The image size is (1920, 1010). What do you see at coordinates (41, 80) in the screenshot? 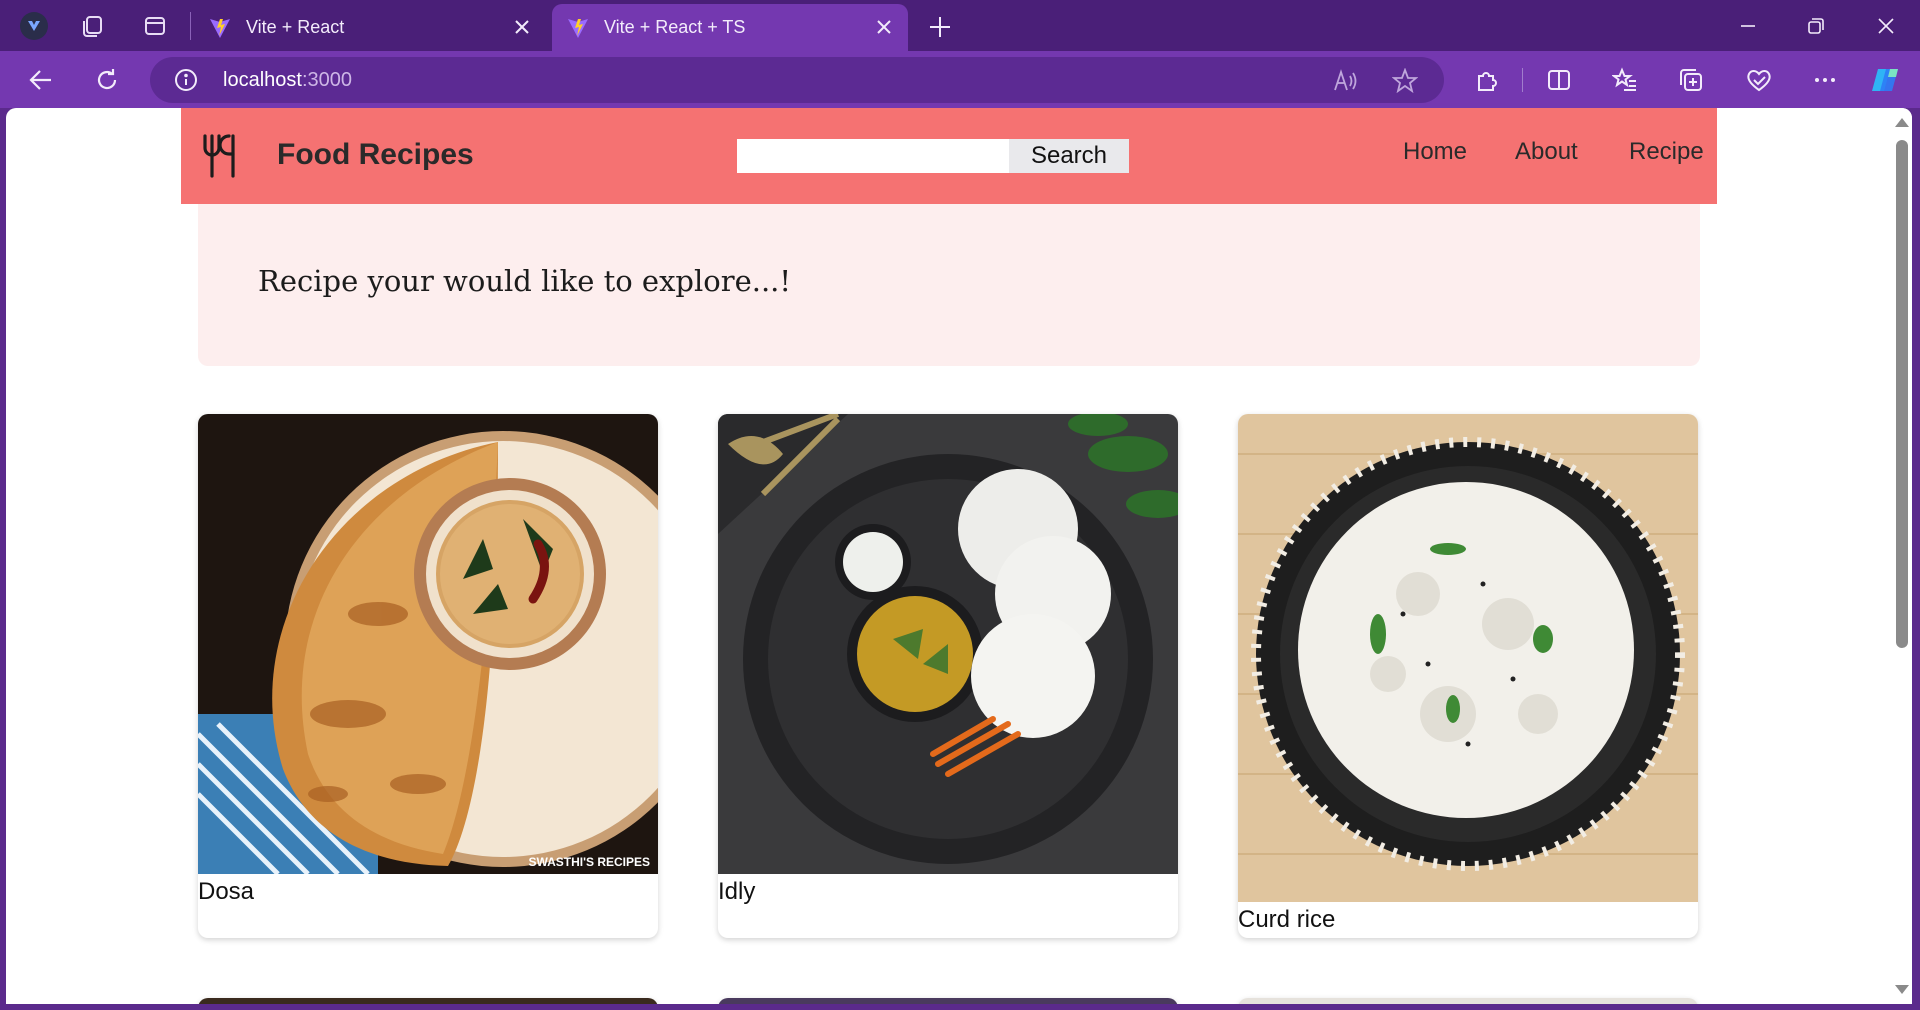
I see `back-icon` at bounding box center [41, 80].